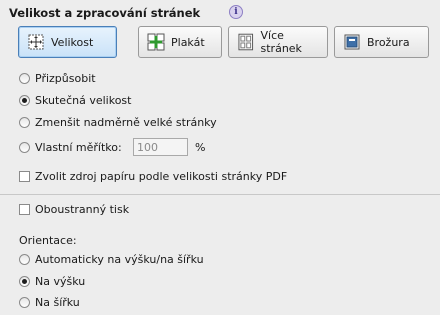 The width and height of the screenshot is (440, 315). I want to click on info-icon: i, so click(236, 12).